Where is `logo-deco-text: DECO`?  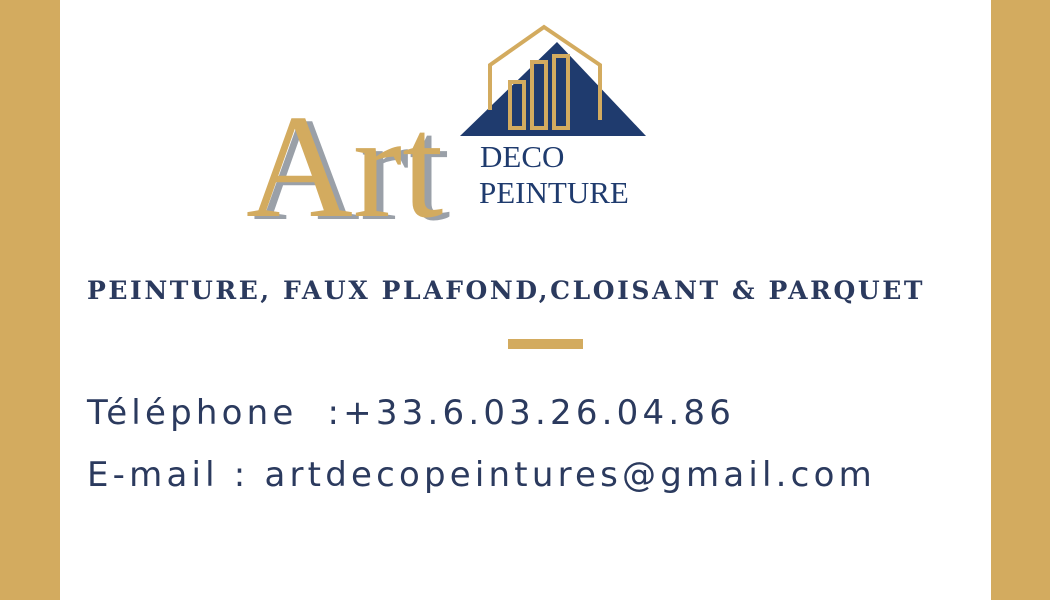 logo-deco-text: DECO is located at coordinates (522, 156).